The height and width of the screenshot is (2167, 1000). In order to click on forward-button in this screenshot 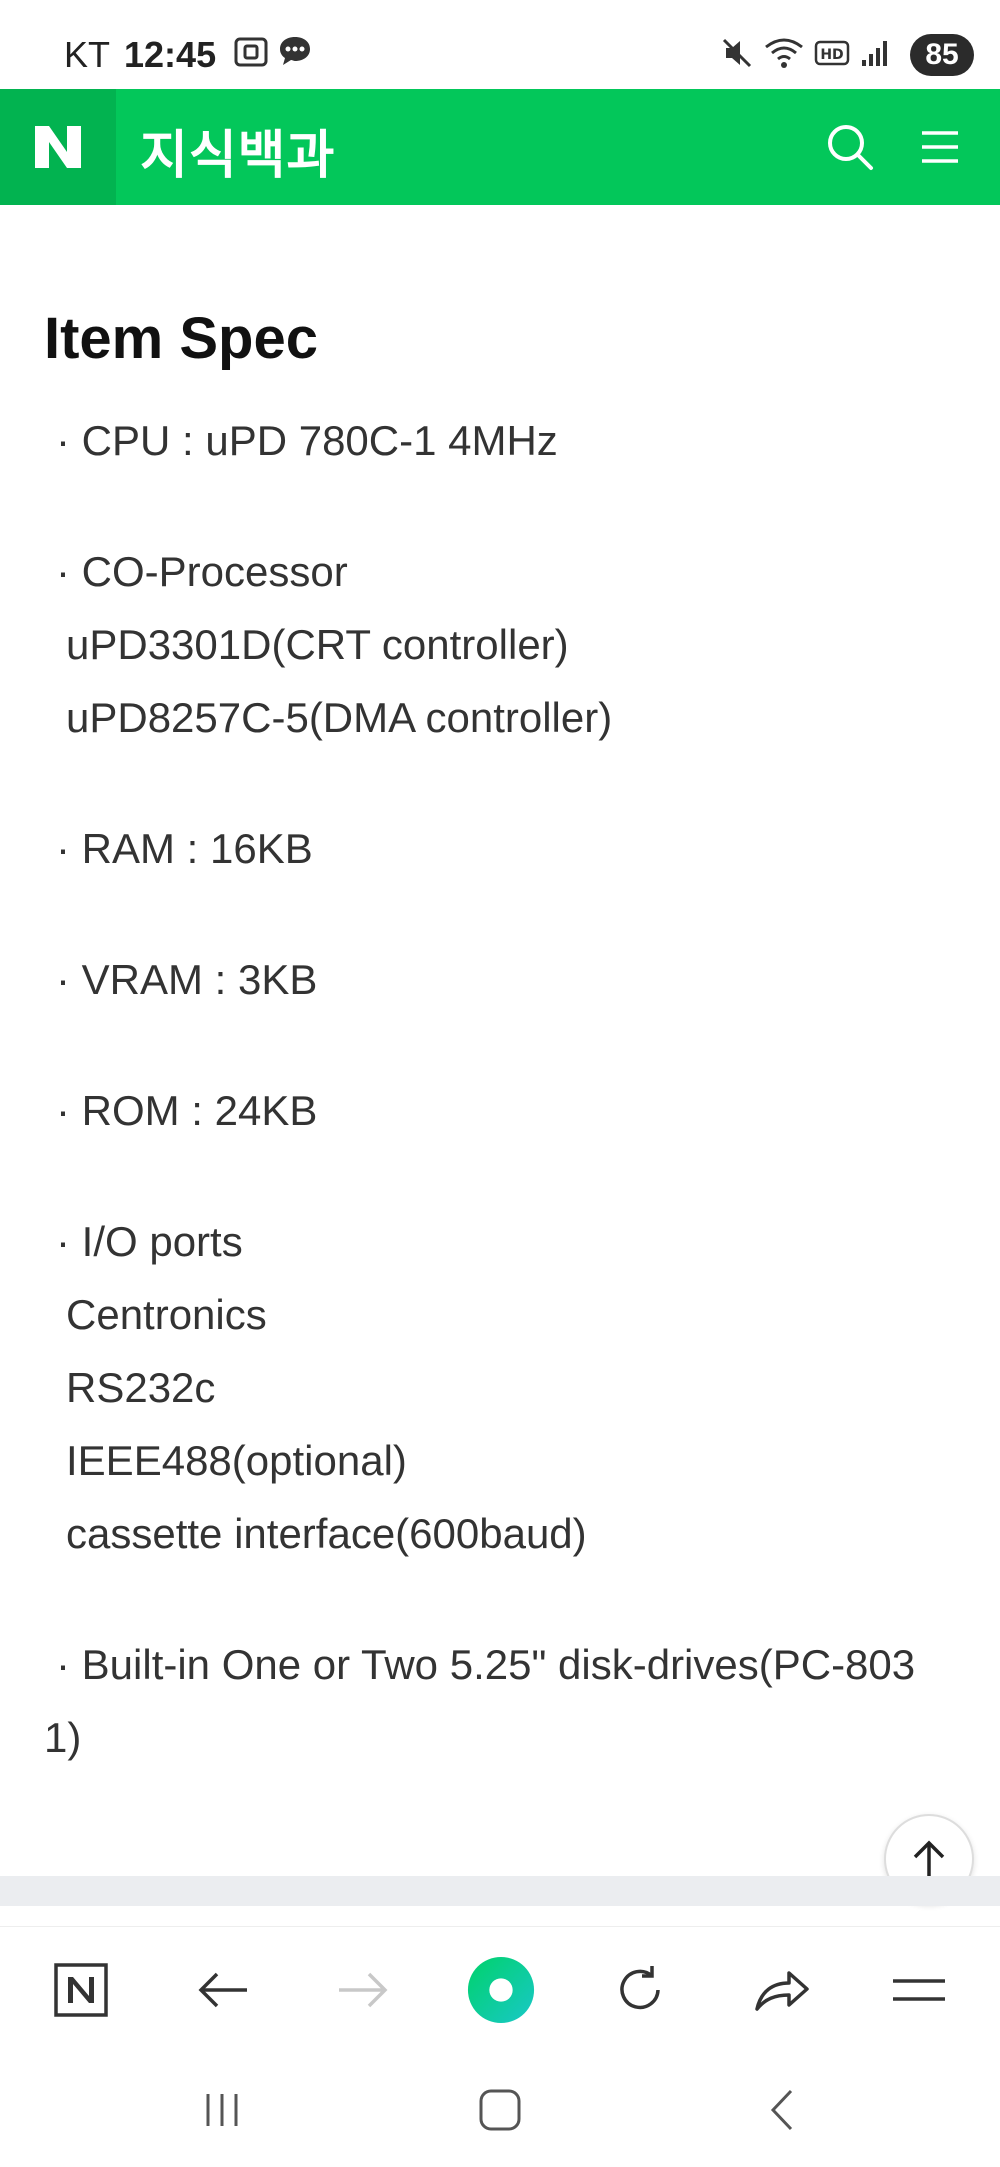, I will do `click(363, 1990)`.